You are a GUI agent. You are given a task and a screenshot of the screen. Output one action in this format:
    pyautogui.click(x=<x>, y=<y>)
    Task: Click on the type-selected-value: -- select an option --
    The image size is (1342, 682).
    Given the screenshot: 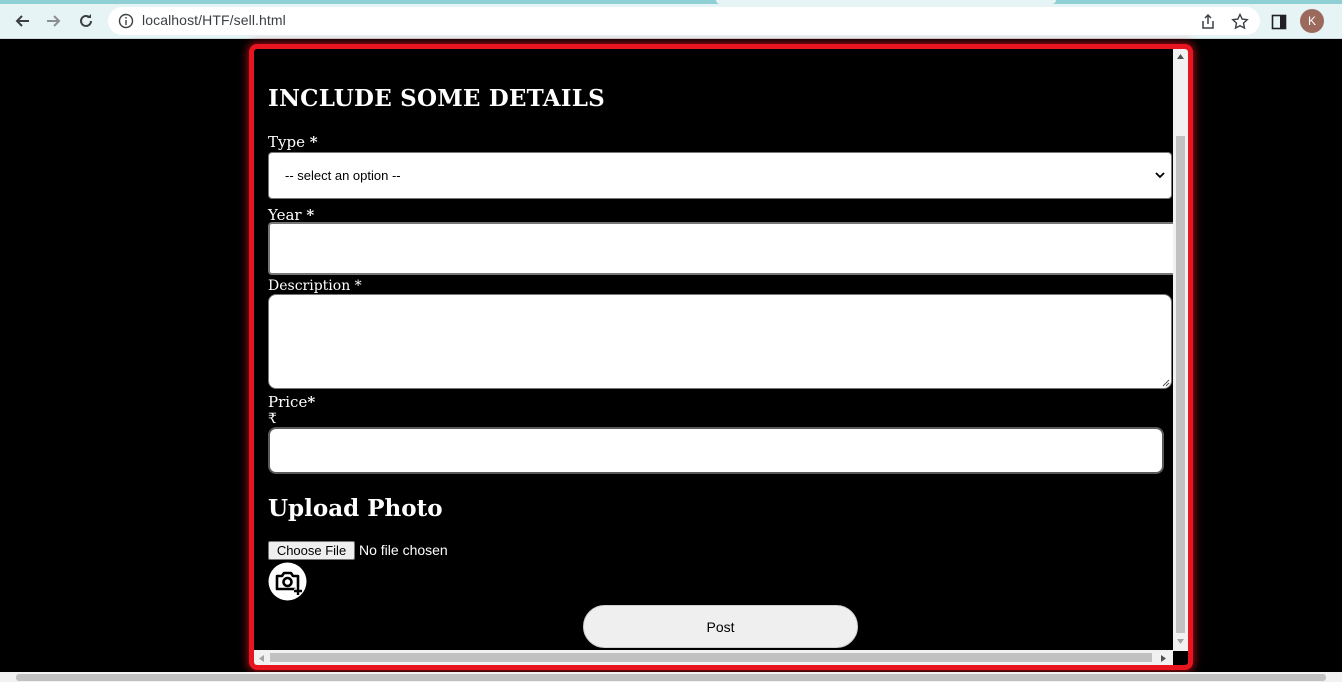 What is the action you would take?
    pyautogui.click(x=343, y=175)
    